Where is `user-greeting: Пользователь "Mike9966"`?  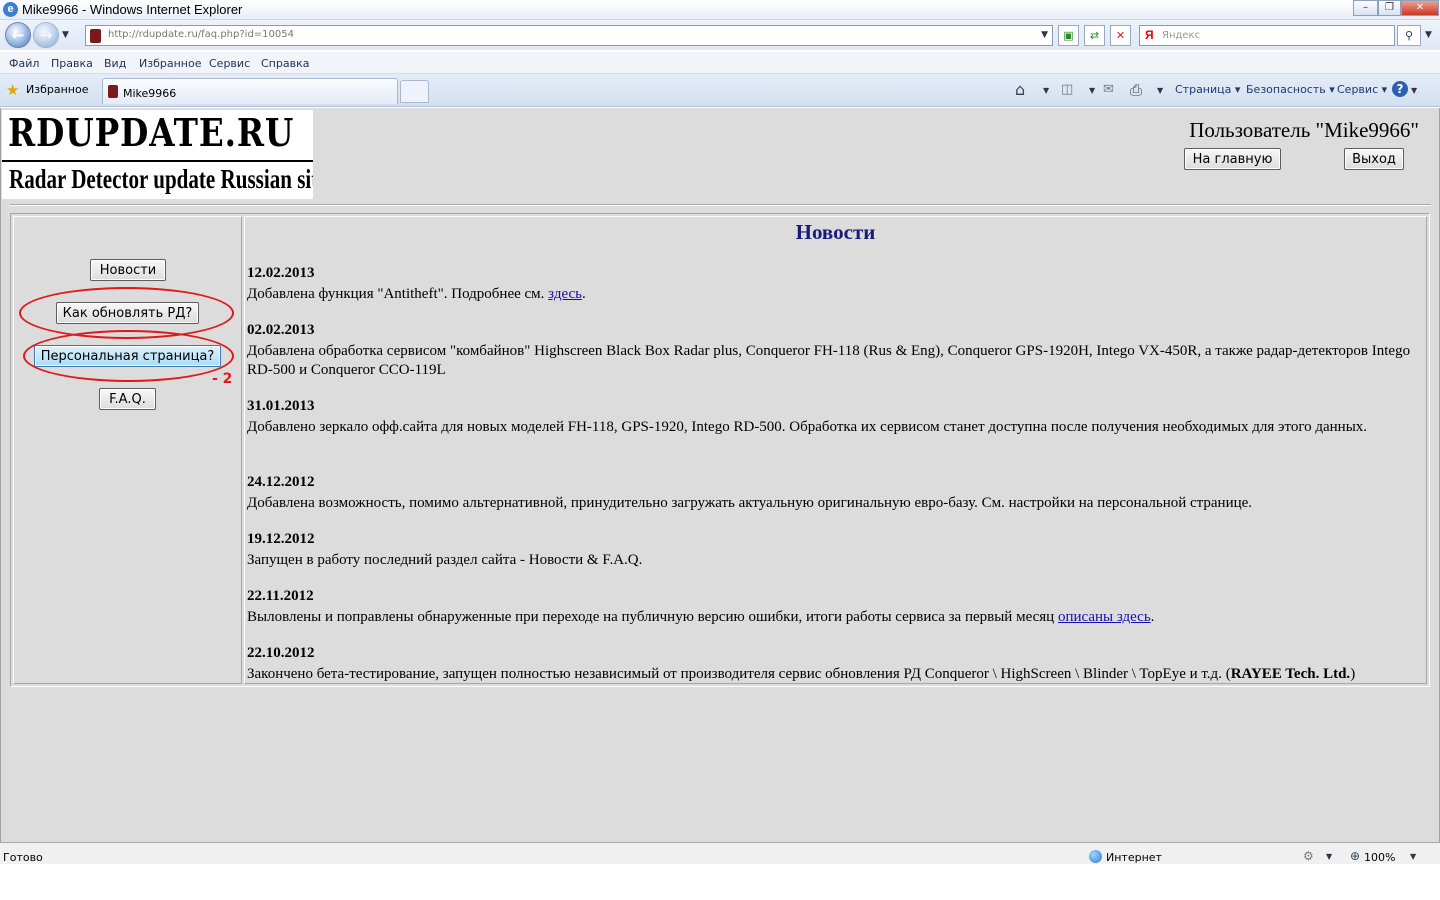
user-greeting: Пользователь "Mike9966" is located at coordinates (1304, 130).